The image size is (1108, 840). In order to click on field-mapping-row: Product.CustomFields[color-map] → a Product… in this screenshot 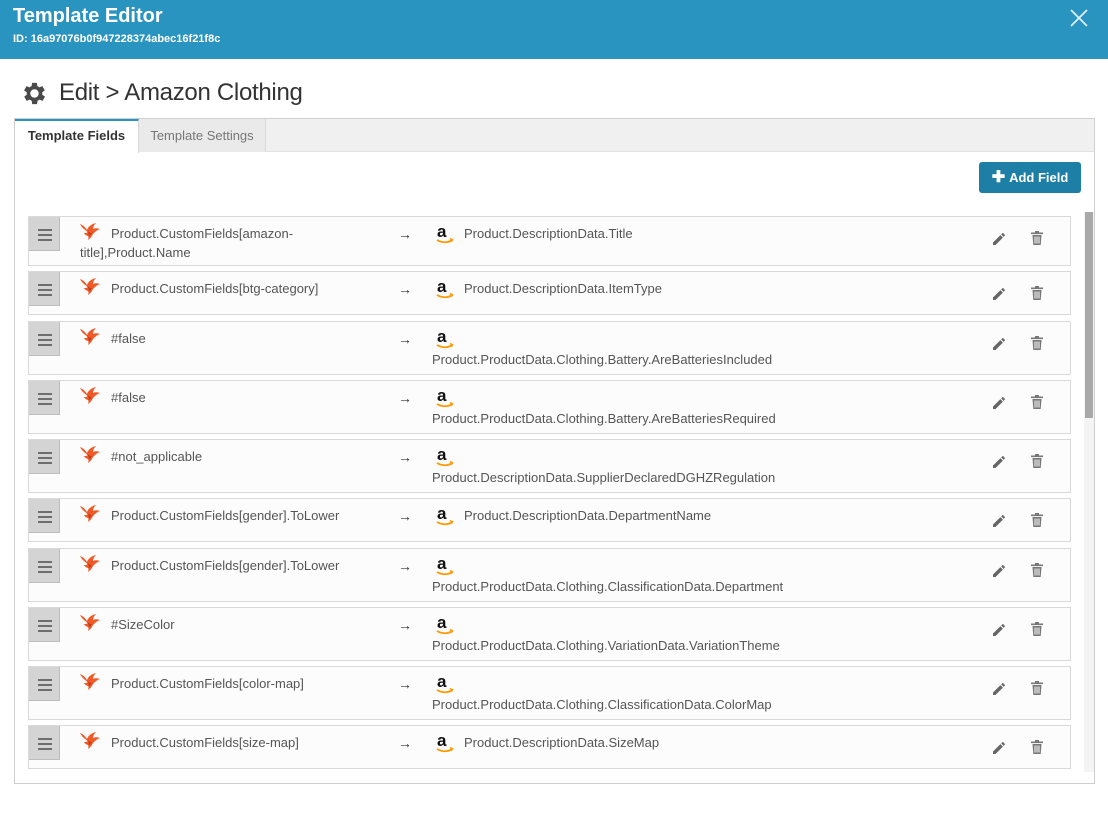, I will do `click(549, 693)`.